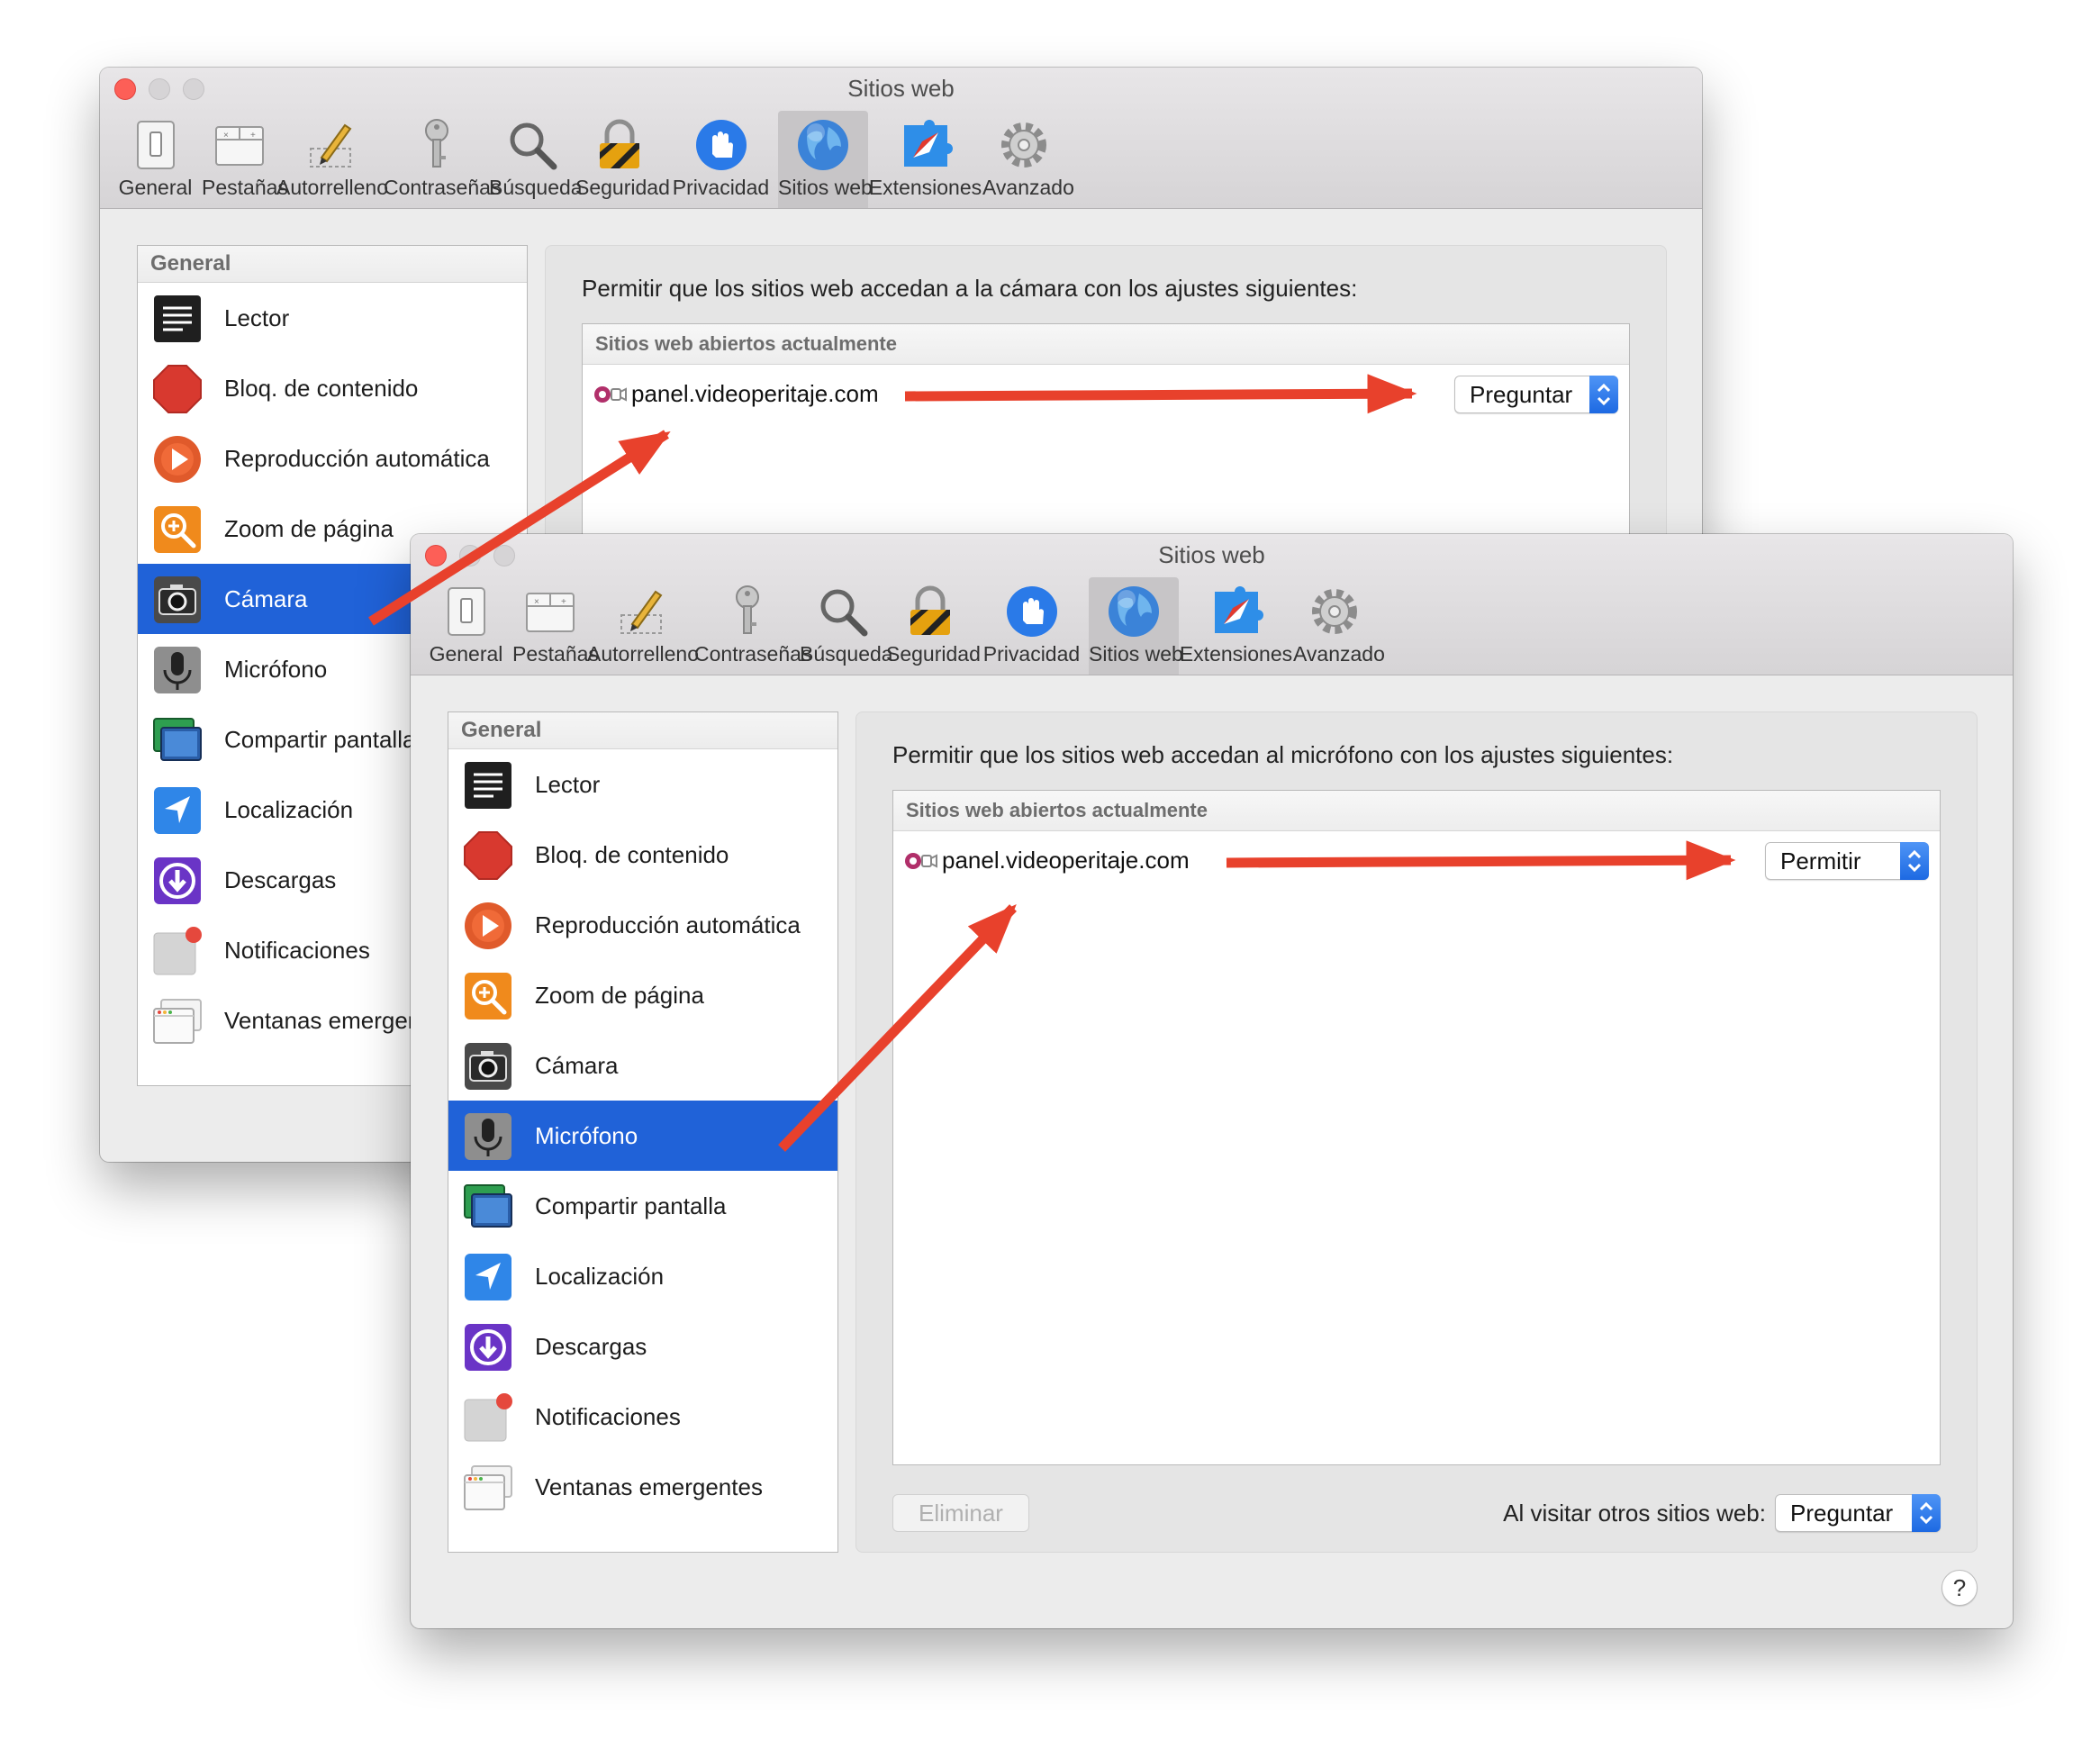  Describe the element at coordinates (1960, 1588) in the screenshot. I see `help-button: ?` at that location.